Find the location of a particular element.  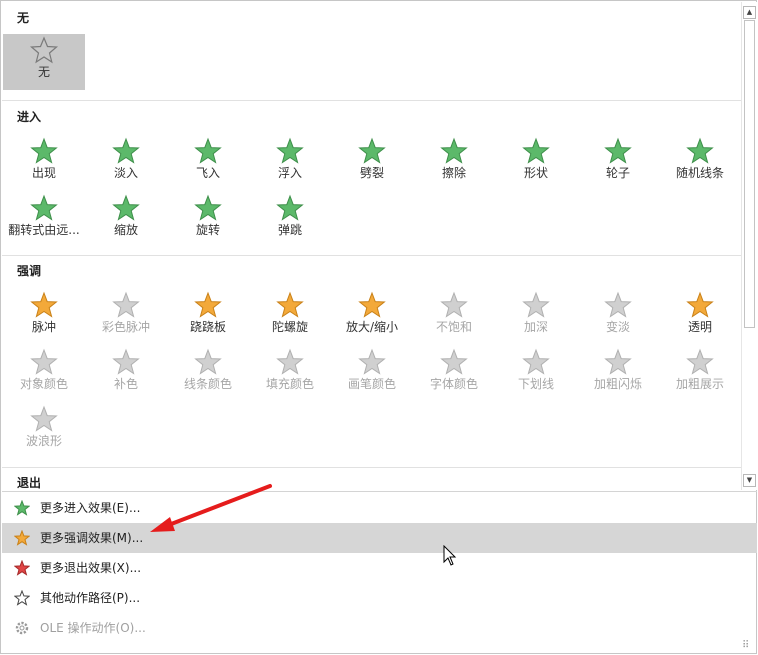

gear-icon is located at coordinates (22, 628).